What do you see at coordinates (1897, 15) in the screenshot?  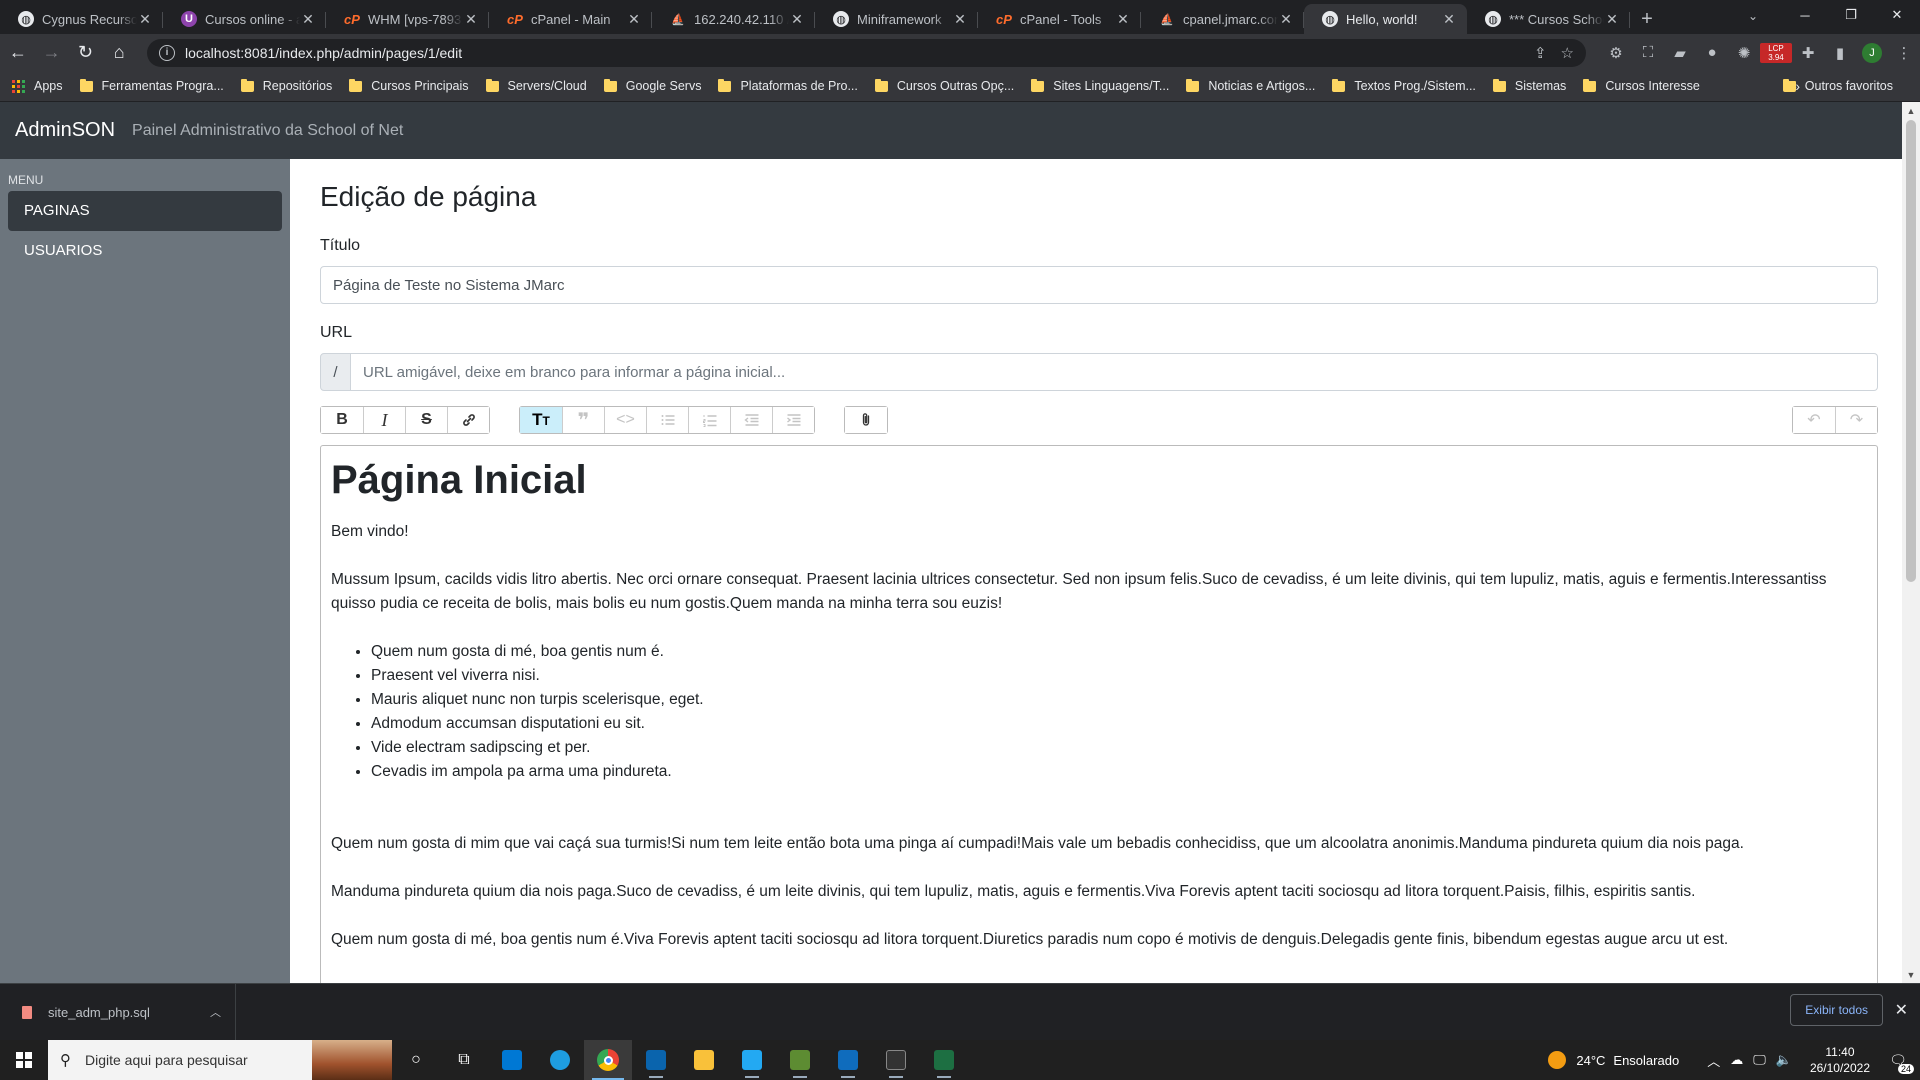 I see `close-window-icon: ✕` at bounding box center [1897, 15].